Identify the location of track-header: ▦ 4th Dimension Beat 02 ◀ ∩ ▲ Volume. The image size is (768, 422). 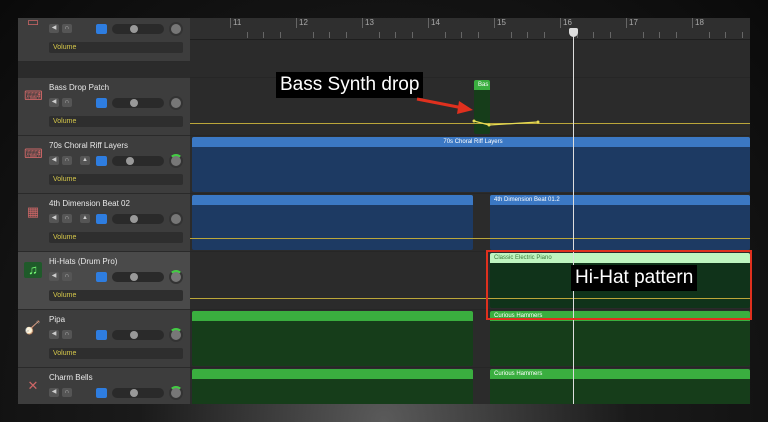
(104, 223).